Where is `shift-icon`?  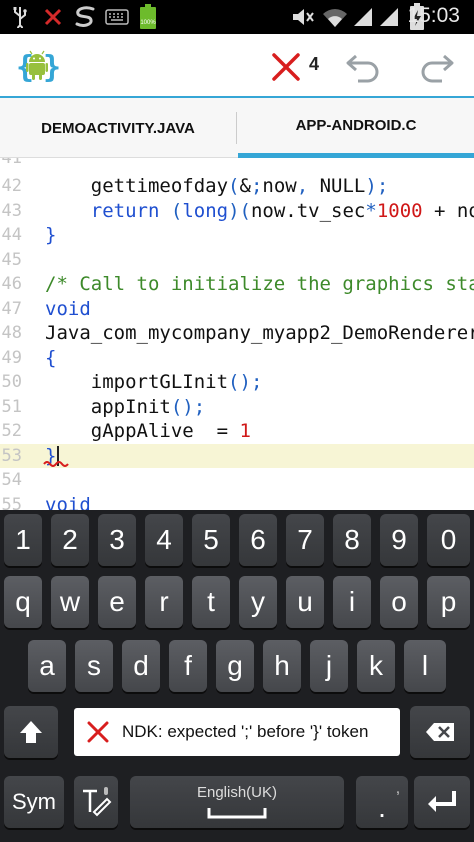 shift-icon is located at coordinates (31, 732).